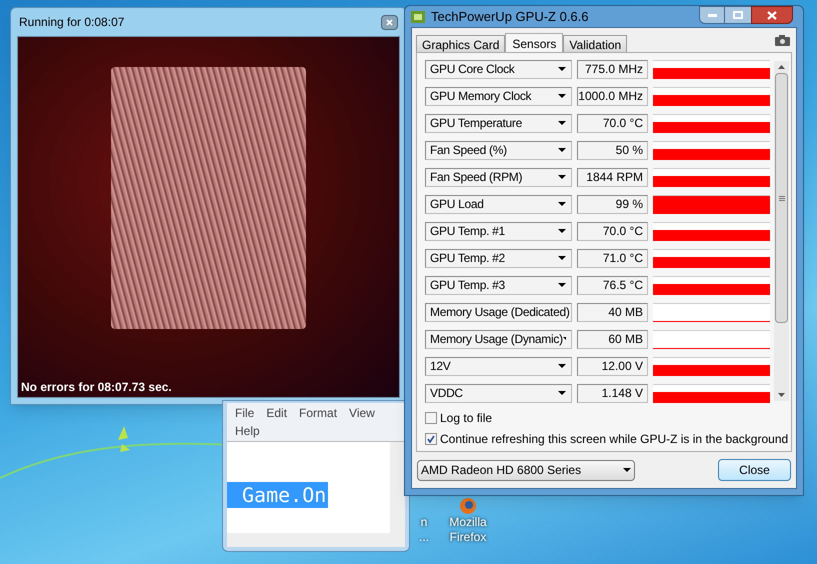 The height and width of the screenshot is (564, 817). I want to click on sensor-value: 50 %, so click(612, 150).